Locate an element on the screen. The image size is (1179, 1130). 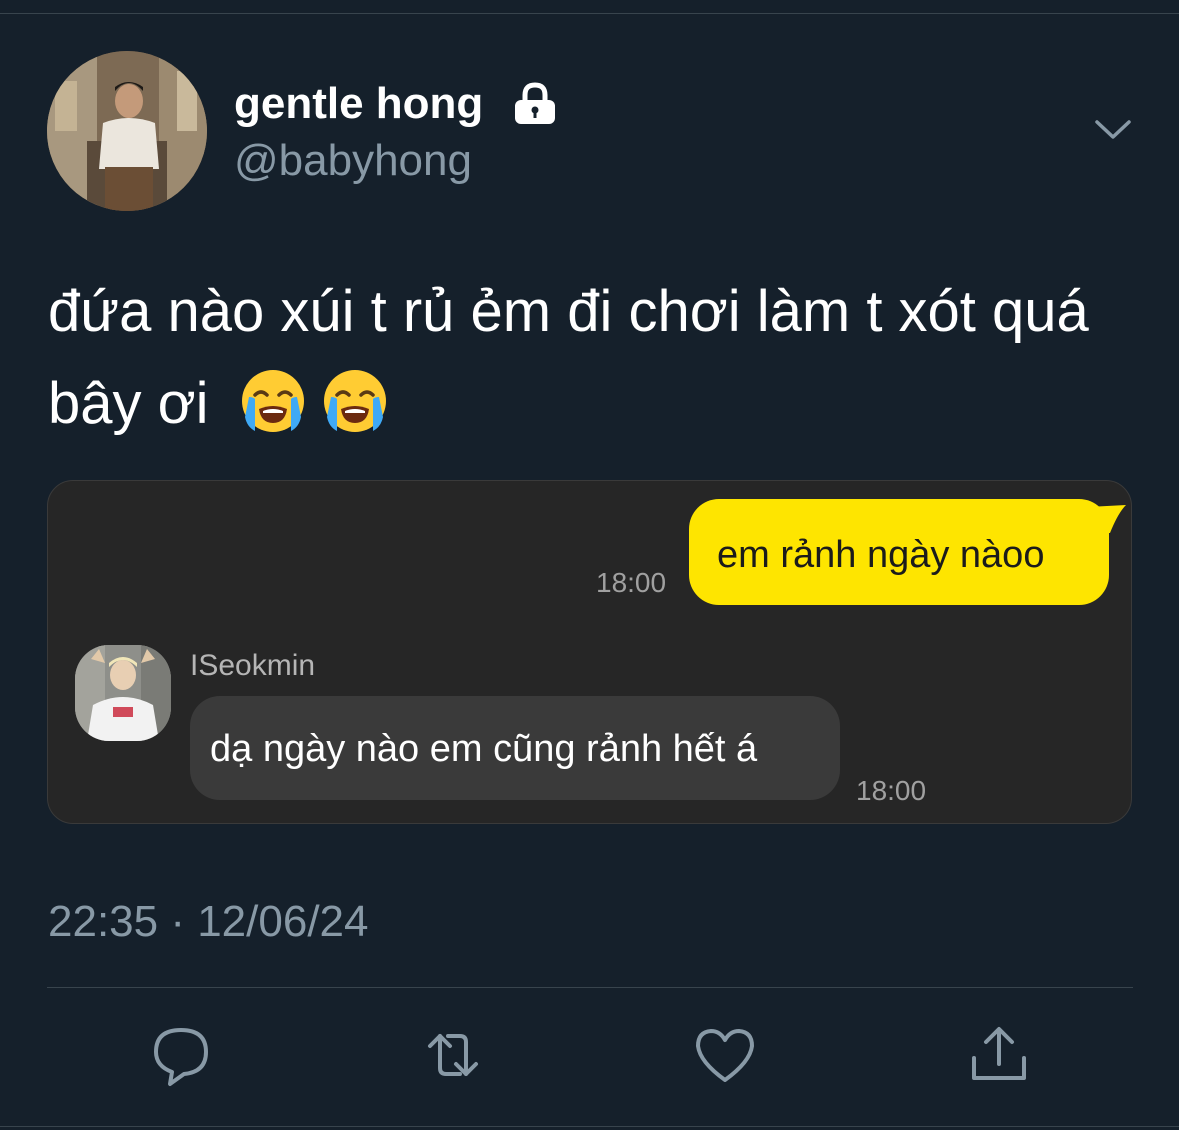
profile-avatar is located at coordinates (127, 131).